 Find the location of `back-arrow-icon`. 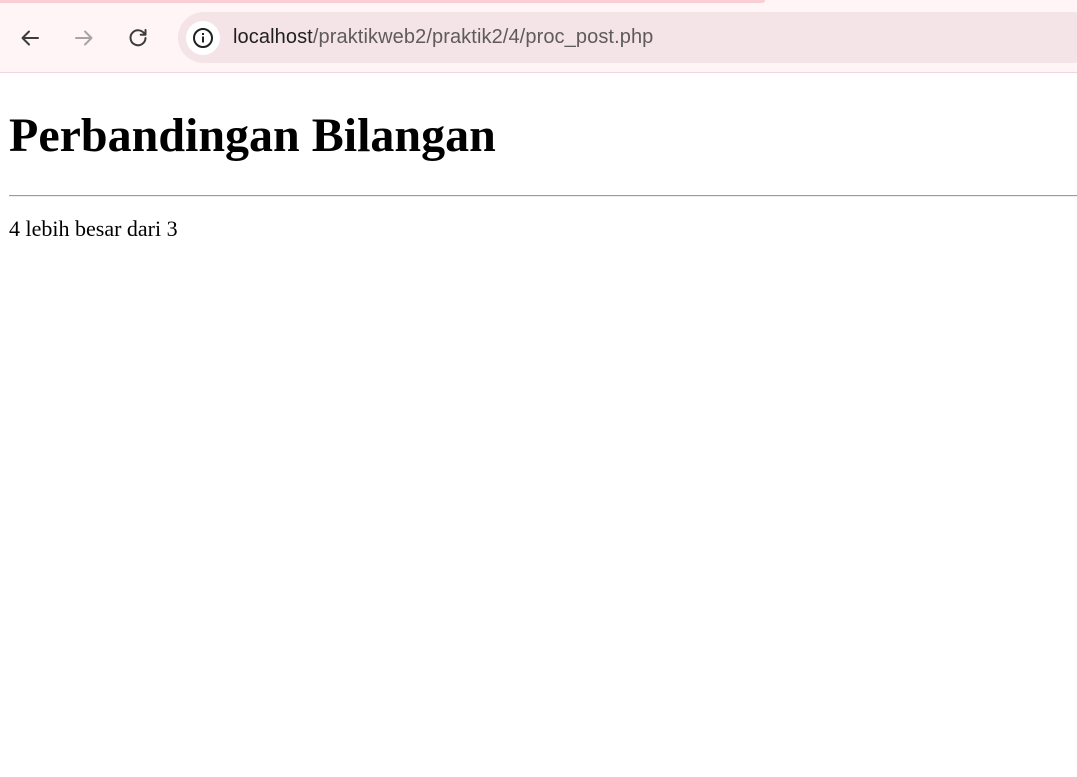

back-arrow-icon is located at coordinates (30, 38).